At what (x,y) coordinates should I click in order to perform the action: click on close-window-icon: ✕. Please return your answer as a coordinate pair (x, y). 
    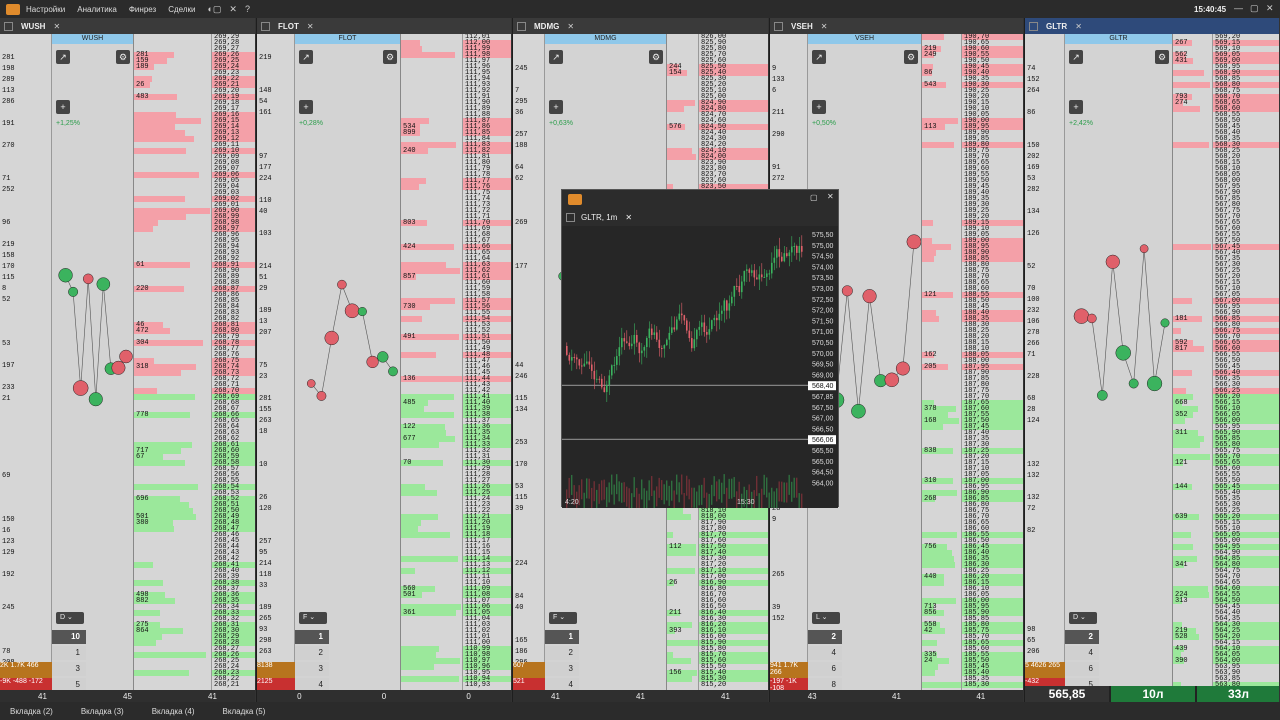
    Looking at the image, I should click on (1270, 8).